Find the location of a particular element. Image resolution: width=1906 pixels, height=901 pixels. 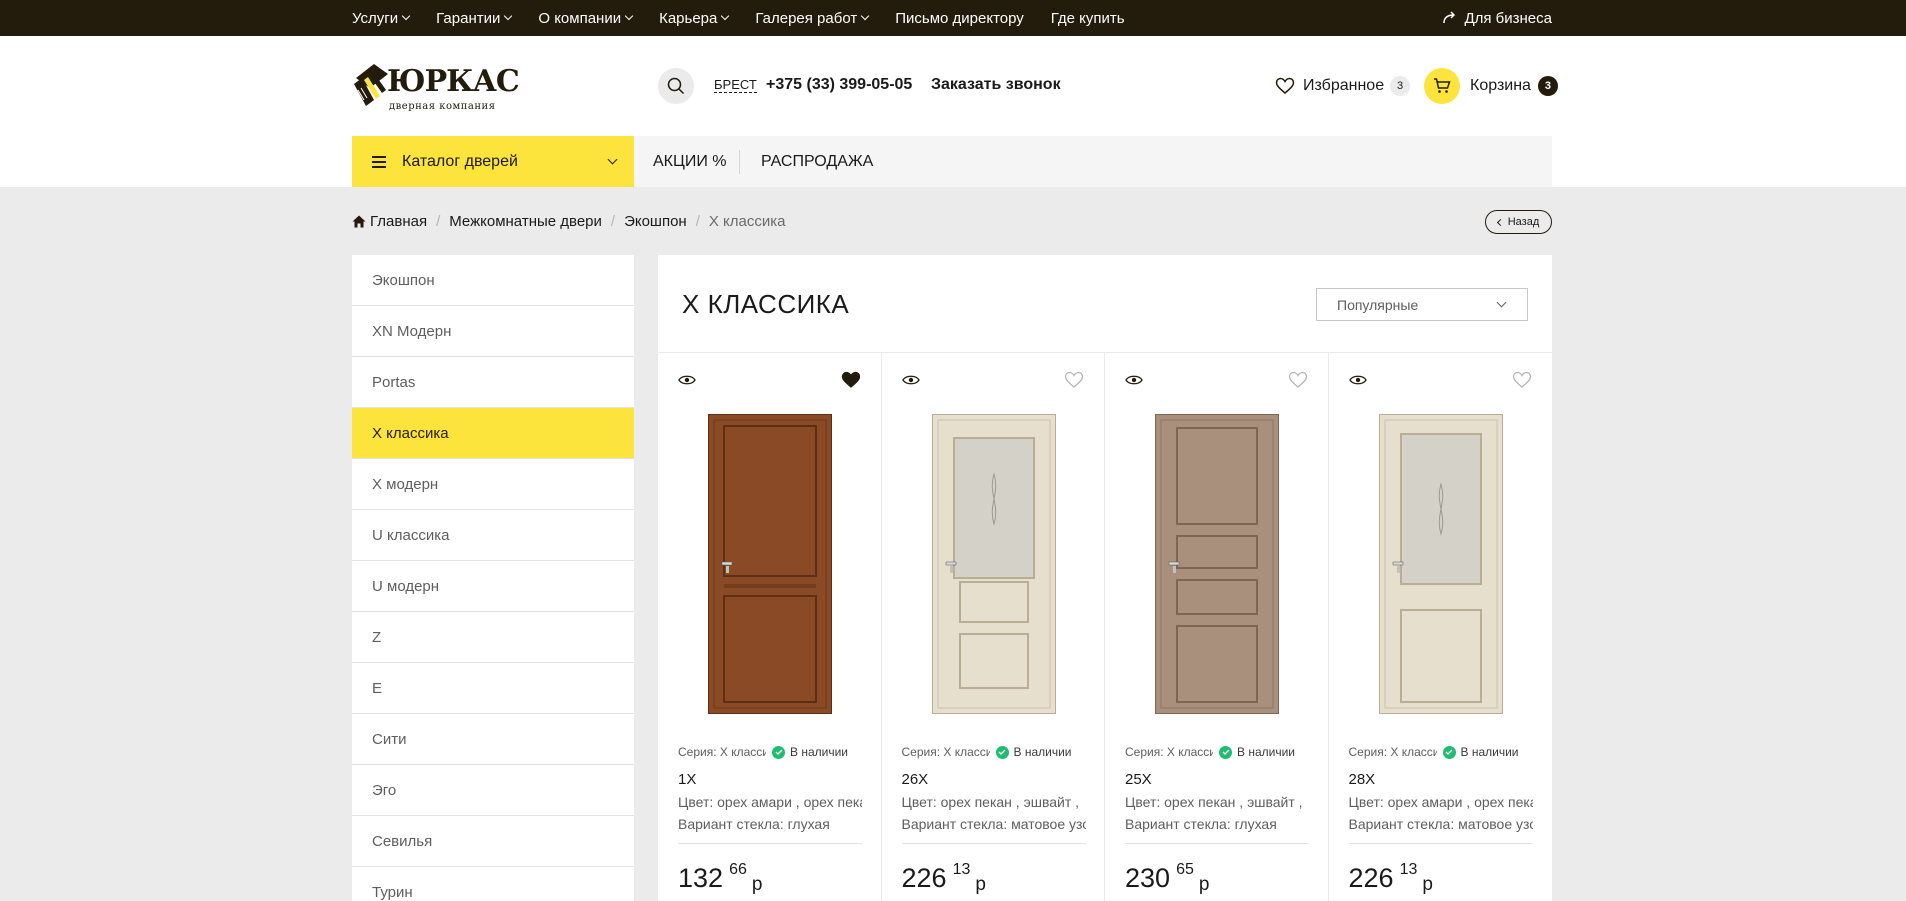

breadcrumb-ecoshpon: Экошпон is located at coordinates (655, 221).